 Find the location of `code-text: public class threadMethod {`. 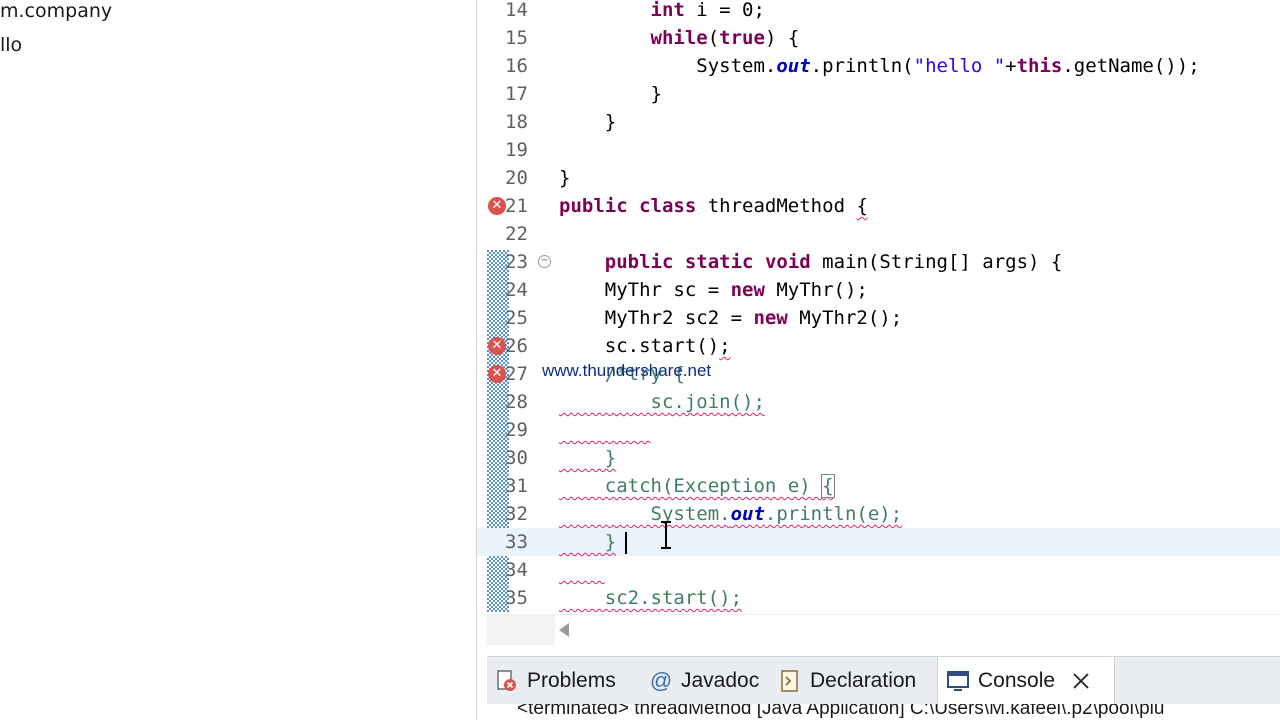

code-text: public class threadMethod { is located at coordinates (713, 206).